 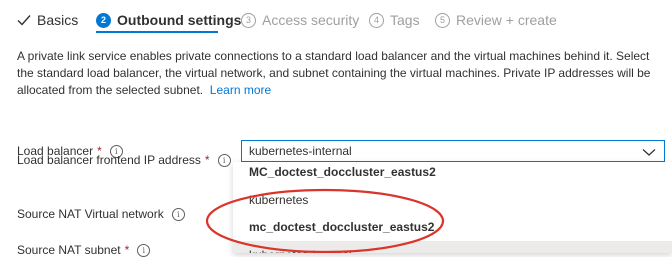 I want to click on tab-label: Outbound settings, so click(x=179, y=20).